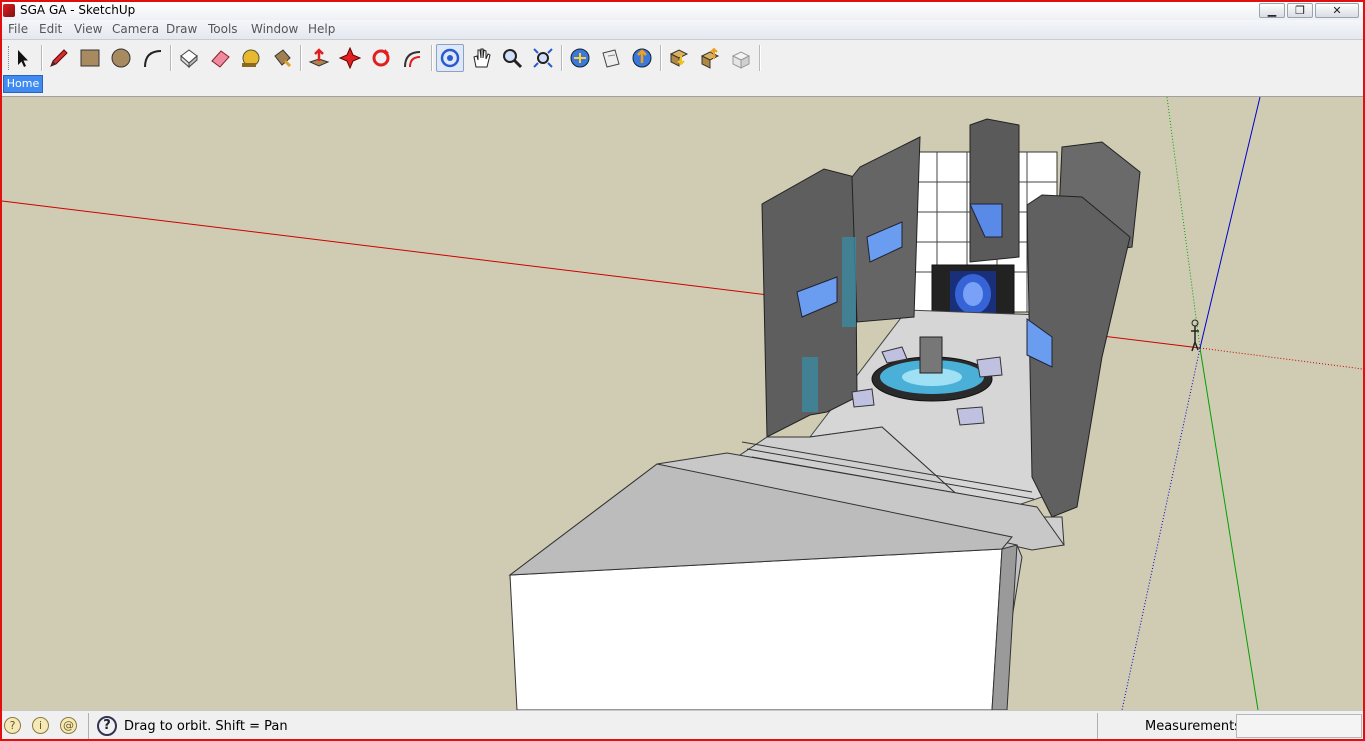 The width and height of the screenshot is (1365, 741). Describe the element at coordinates (12, 725) in the screenshot. I see `geolocation-icon: ?` at that location.